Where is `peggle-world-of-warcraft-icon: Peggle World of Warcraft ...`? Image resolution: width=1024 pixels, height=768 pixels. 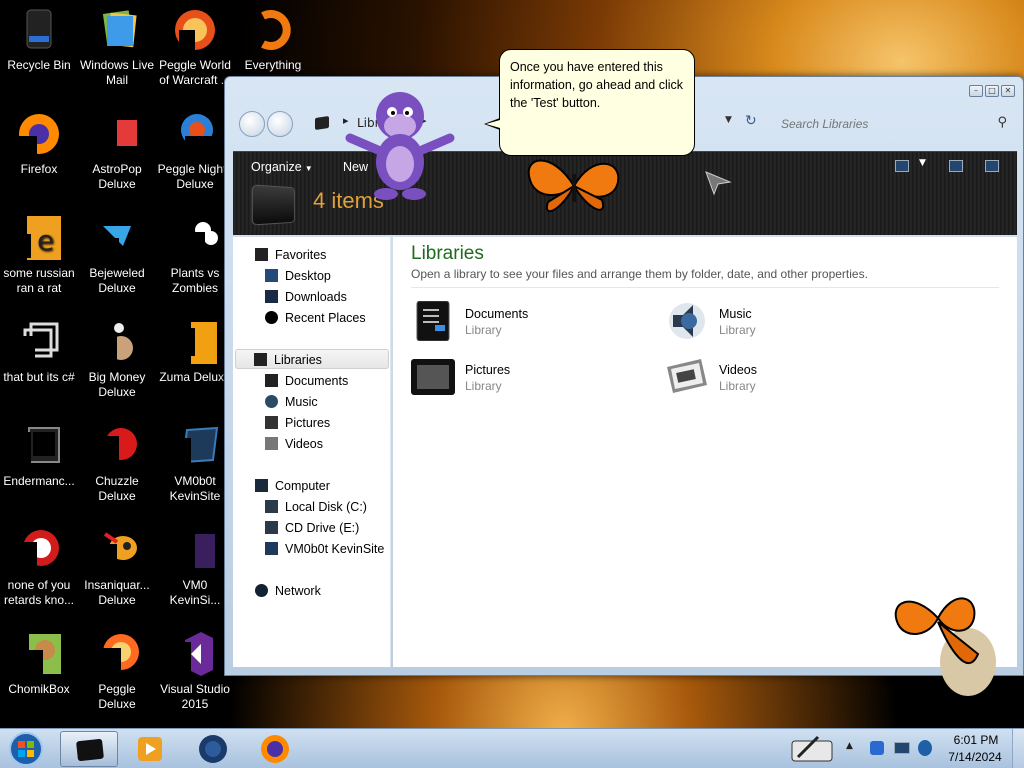 peggle-world-of-warcraft-icon: Peggle World of Warcraft ... is located at coordinates (195, 54).